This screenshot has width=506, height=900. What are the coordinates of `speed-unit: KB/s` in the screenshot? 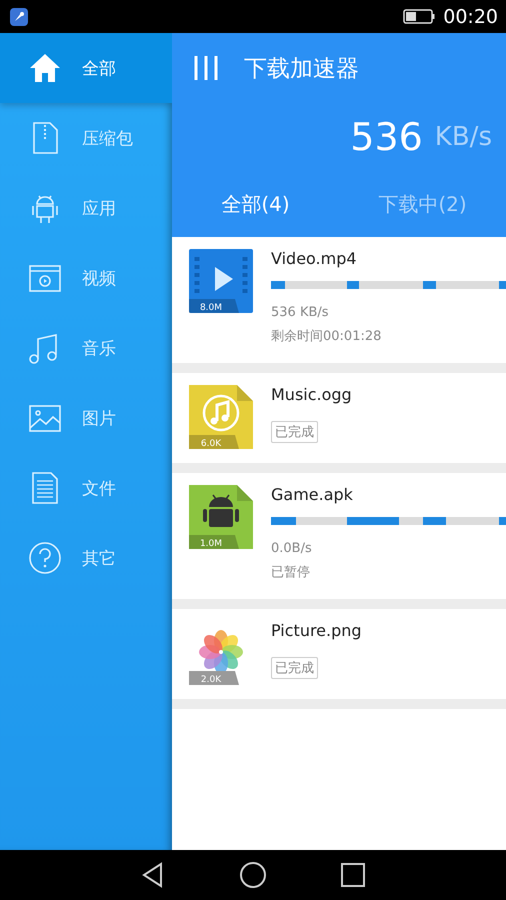 It's located at (463, 137).